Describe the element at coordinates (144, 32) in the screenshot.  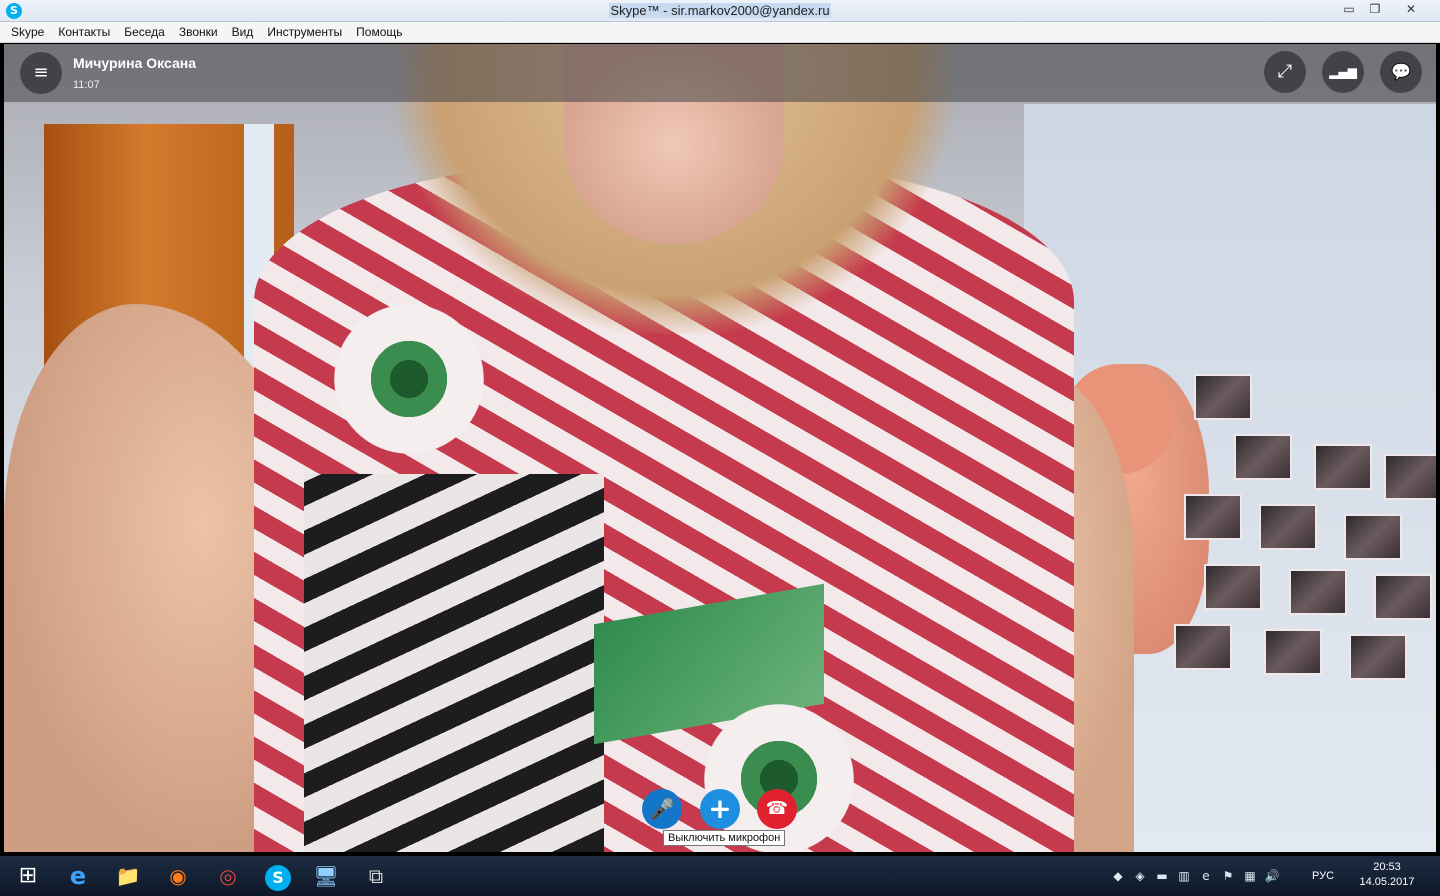
I see `menu-conversation: Беседа` at that location.